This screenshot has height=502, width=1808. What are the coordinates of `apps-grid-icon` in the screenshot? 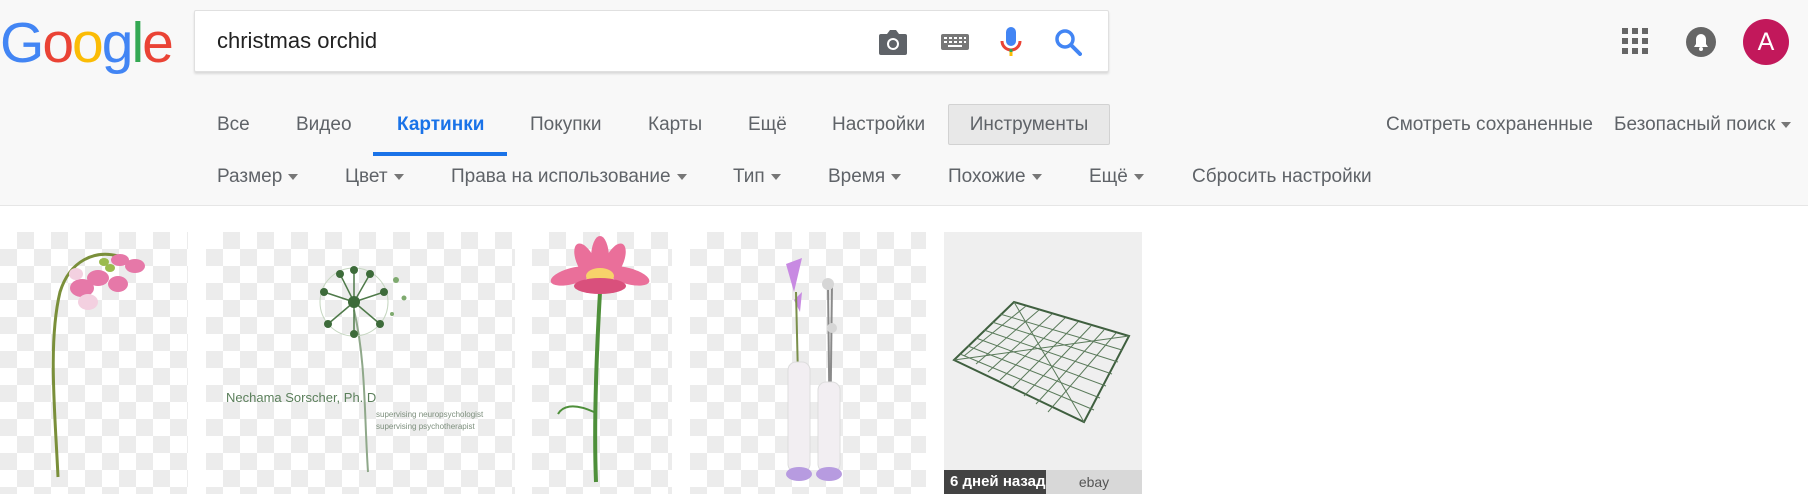 It's located at (1635, 41).